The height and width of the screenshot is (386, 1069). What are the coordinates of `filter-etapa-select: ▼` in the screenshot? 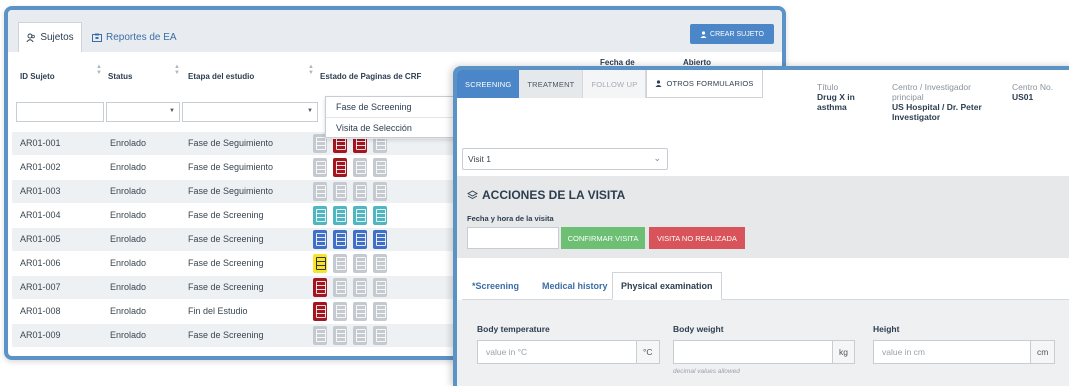 It's located at (250, 112).